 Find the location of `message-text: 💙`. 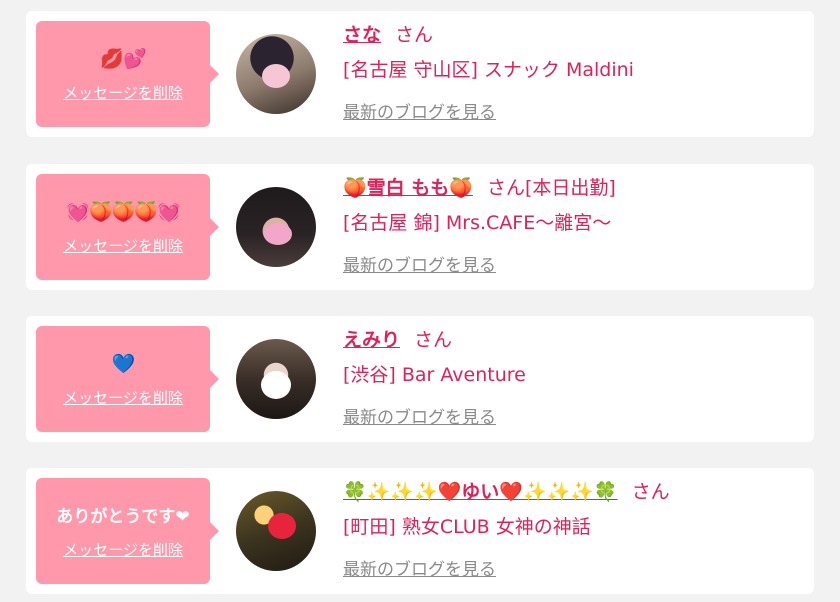

message-text: 💙 is located at coordinates (123, 364).